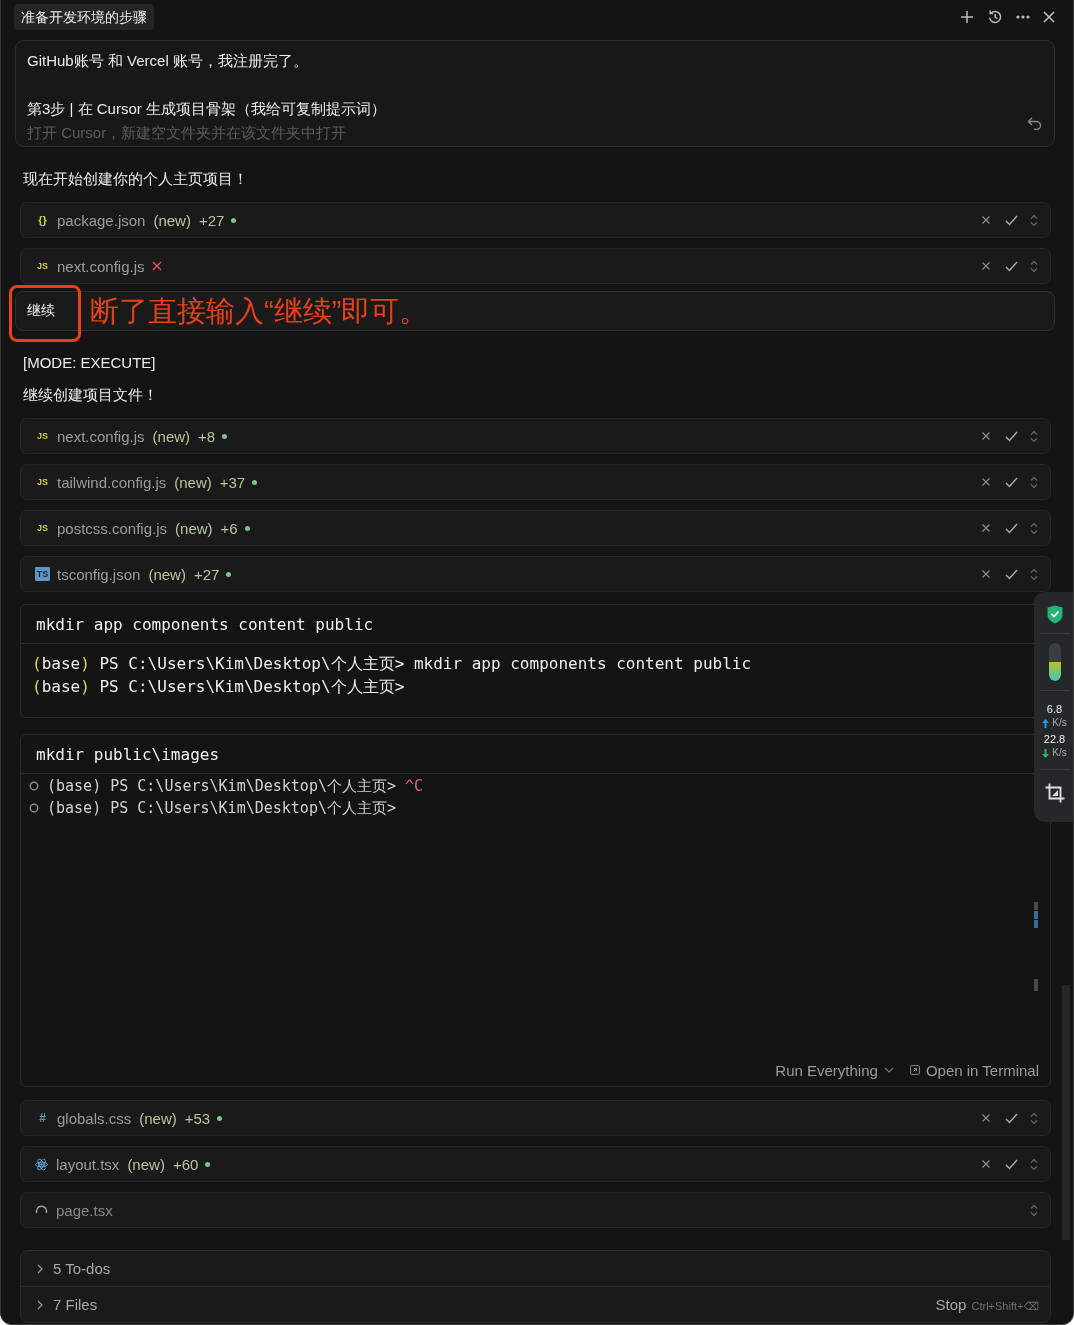 This screenshot has height=1325, width=1074. I want to click on file-name: page.tsx, so click(84, 1210).